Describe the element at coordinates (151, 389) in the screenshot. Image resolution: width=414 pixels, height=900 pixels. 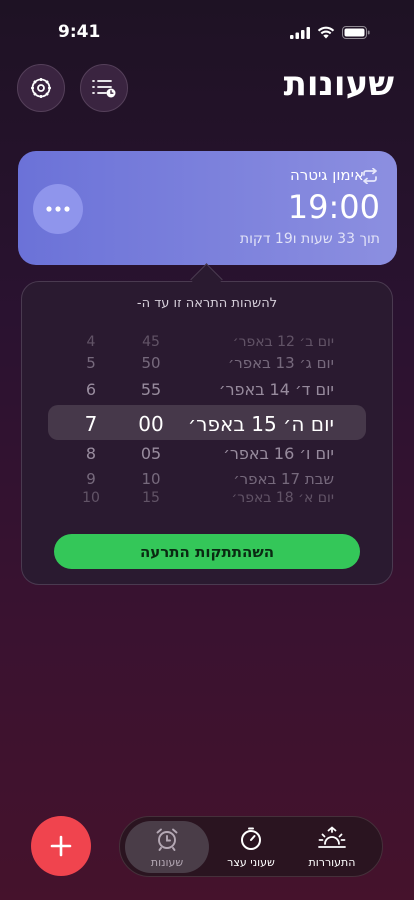
I see `picker-minute: 55` at that location.